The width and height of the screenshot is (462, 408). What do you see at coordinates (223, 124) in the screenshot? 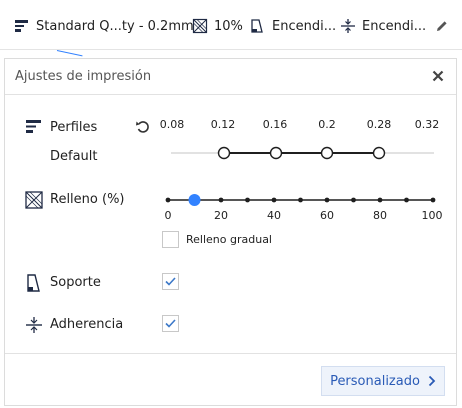
I see `profile-tick: 0.12` at bounding box center [223, 124].